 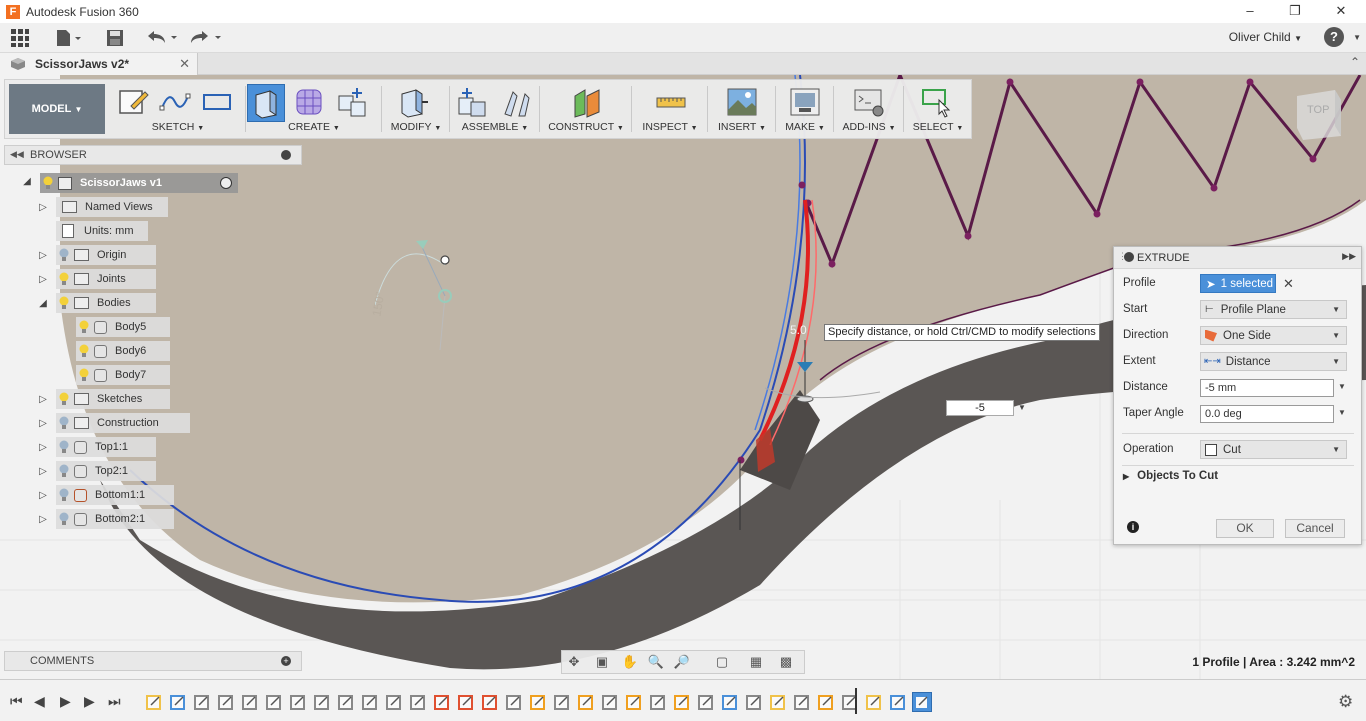 What do you see at coordinates (1265, 37) in the screenshot?
I see `user-menu: Oliver Child ▼` at bounding box center [1265, 37].